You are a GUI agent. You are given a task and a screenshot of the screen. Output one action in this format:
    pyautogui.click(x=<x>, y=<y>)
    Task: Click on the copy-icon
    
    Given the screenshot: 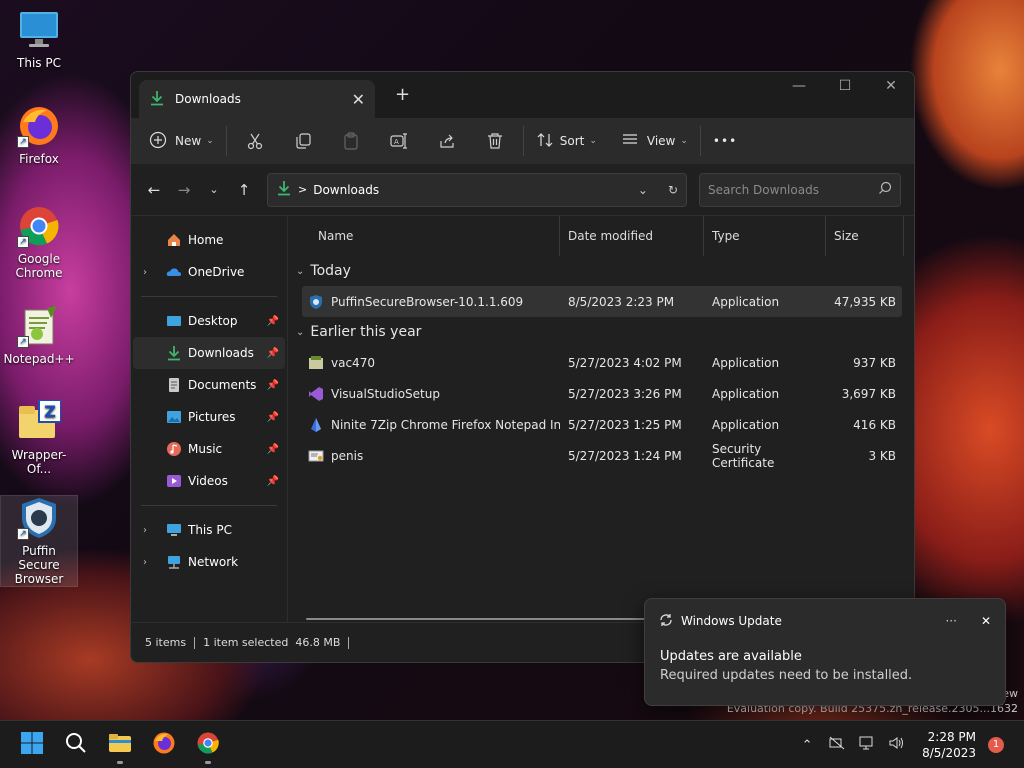 What is the action you would take?
    pyautogui.click(x=303, y=141)
    